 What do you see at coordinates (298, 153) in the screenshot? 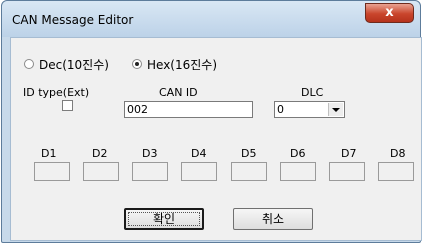
I see `d6-label: D6` at bounding box center [298, 153].